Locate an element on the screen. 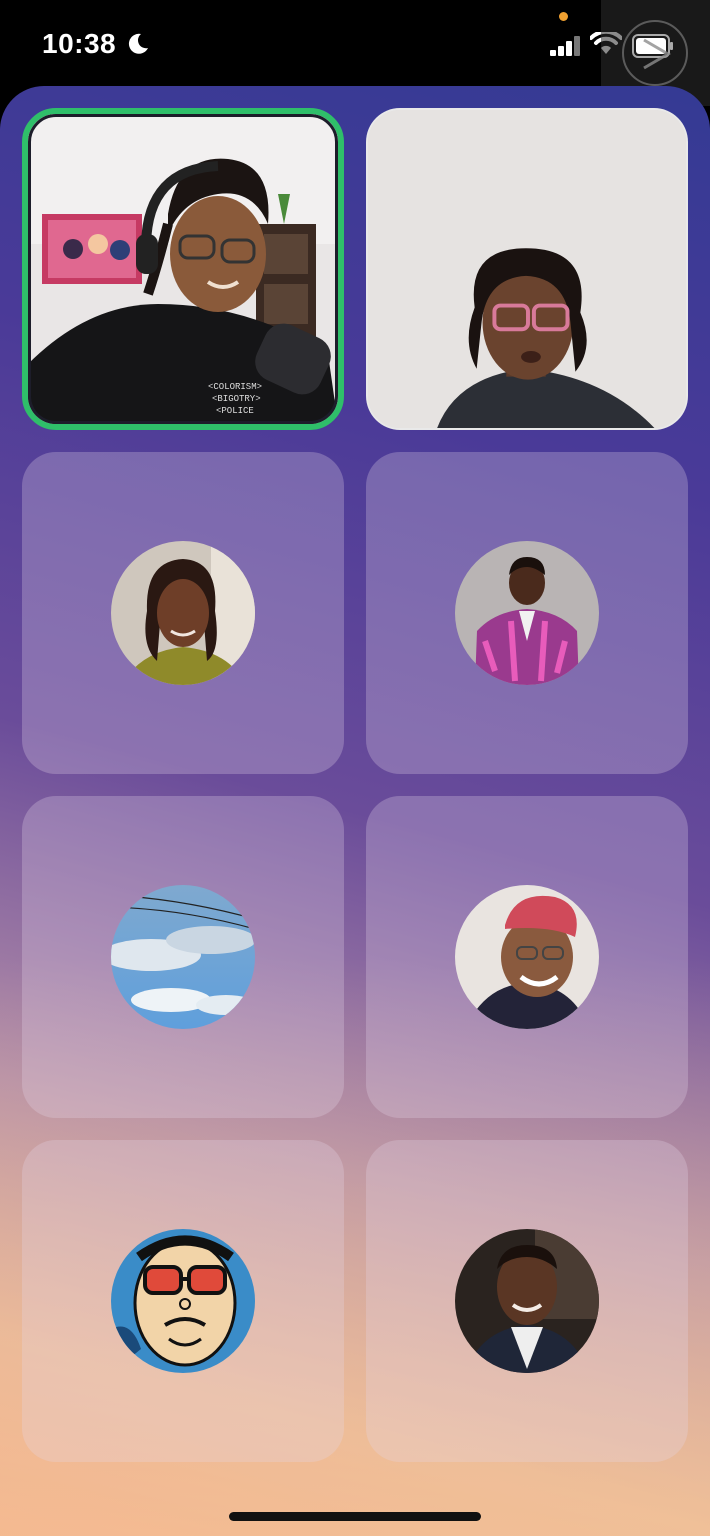 Image resolution: width=710 pixels, height=1536 pixels. moon-icon is located at coordinates (138, 43).